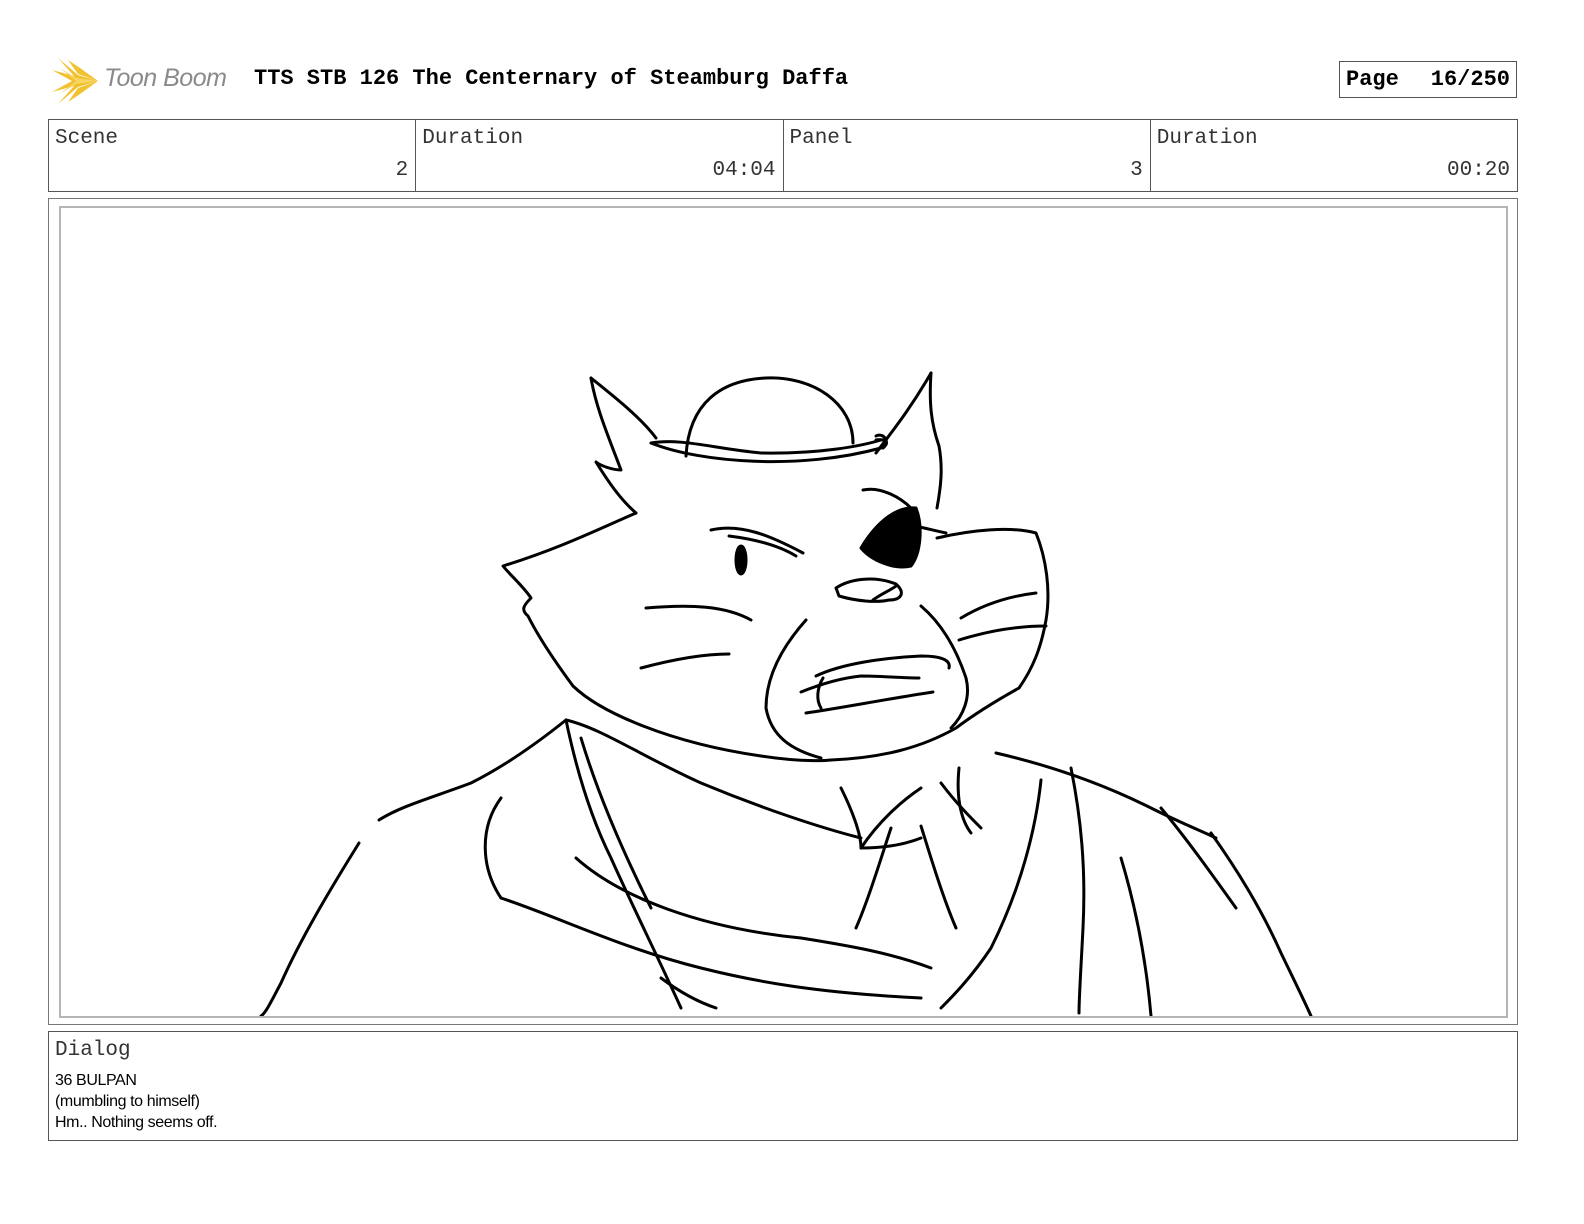 This screenshot has height=1224, width=1584. What do you see at coordinates (75, 81) in the screenshot?
I see `toon-boom-star-icon` at bounding box center [75, 81].